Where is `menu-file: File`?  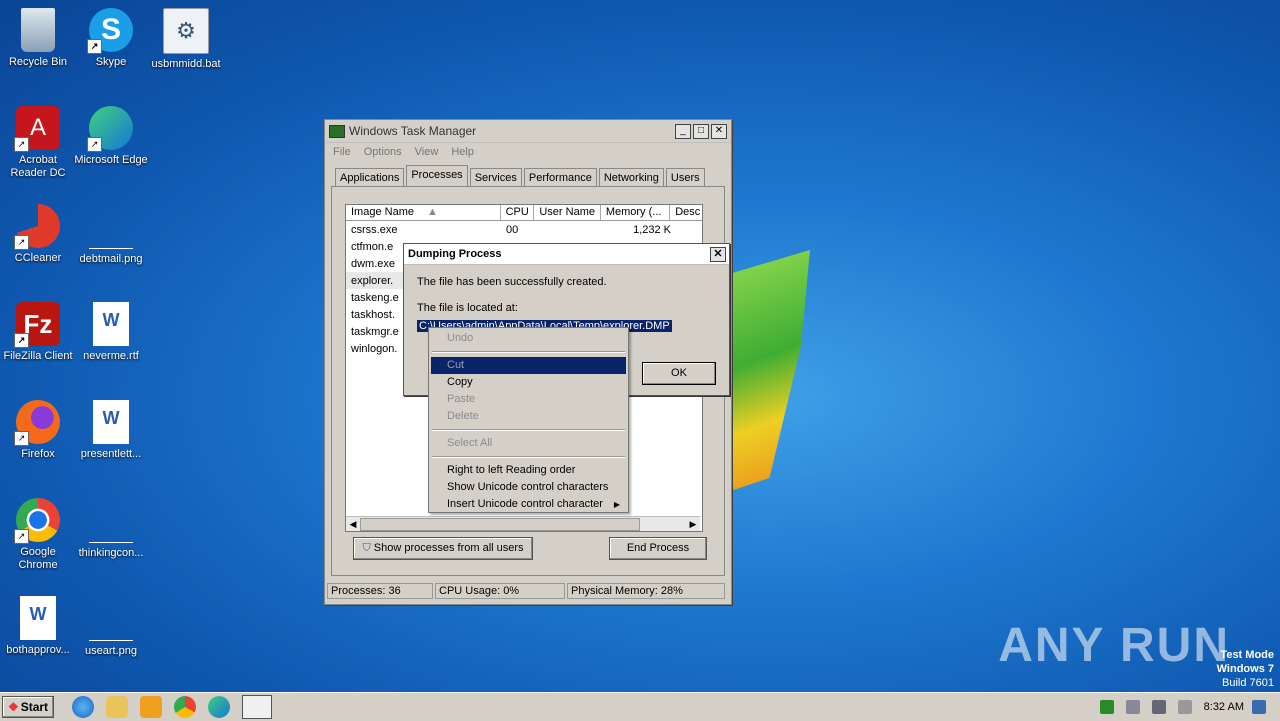
menu-file: File is located at coordinates (342, 152).